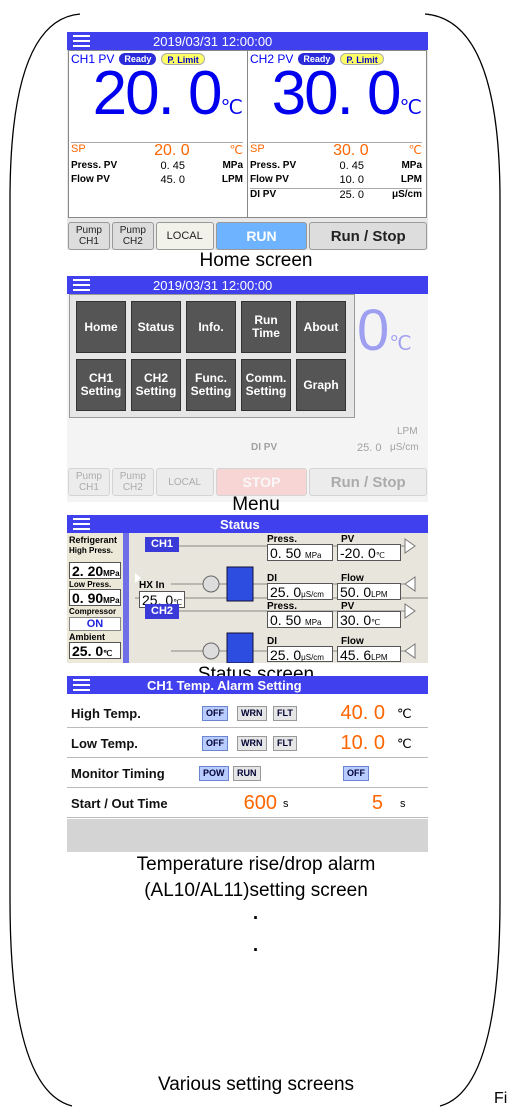 The height and width of the screenshot is (1108, 512). Describe the element at coordinates (211, 327) in the screenshot. I see `menu-info: Info.` at that location.